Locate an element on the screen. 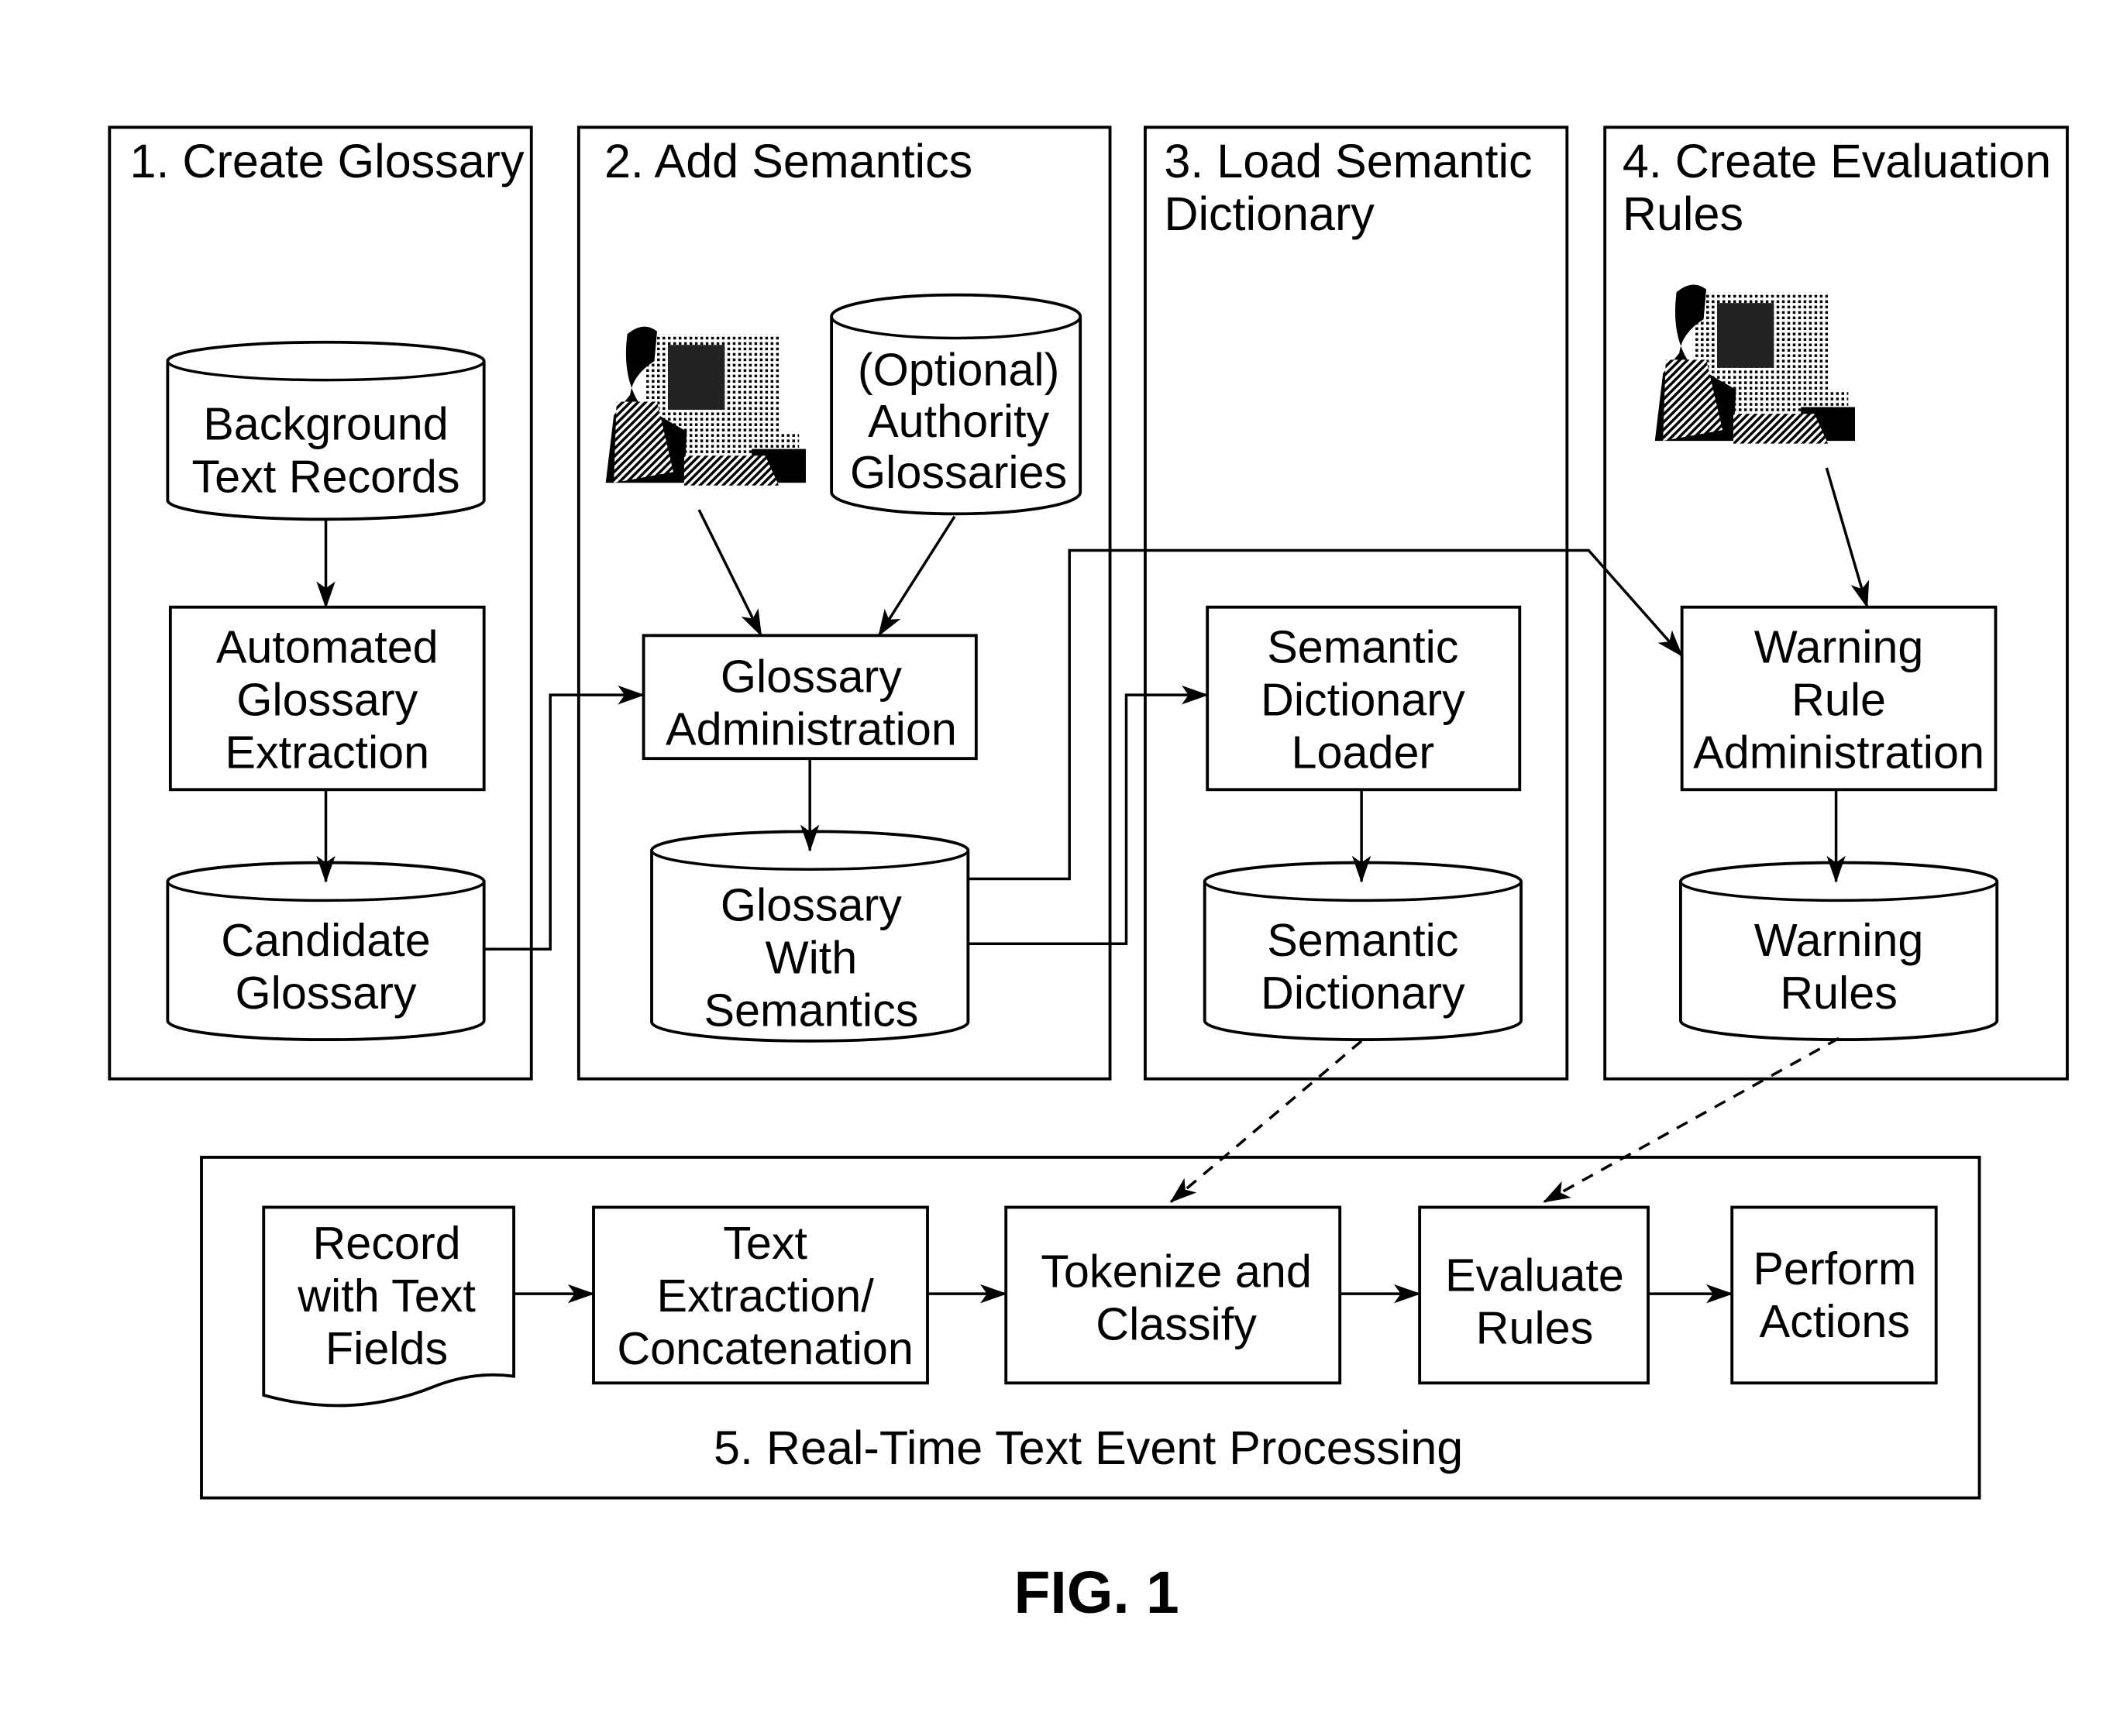 The height and width of the screenshot is (1736, 2120). label: Loader is located at coordinates (1363, 752).